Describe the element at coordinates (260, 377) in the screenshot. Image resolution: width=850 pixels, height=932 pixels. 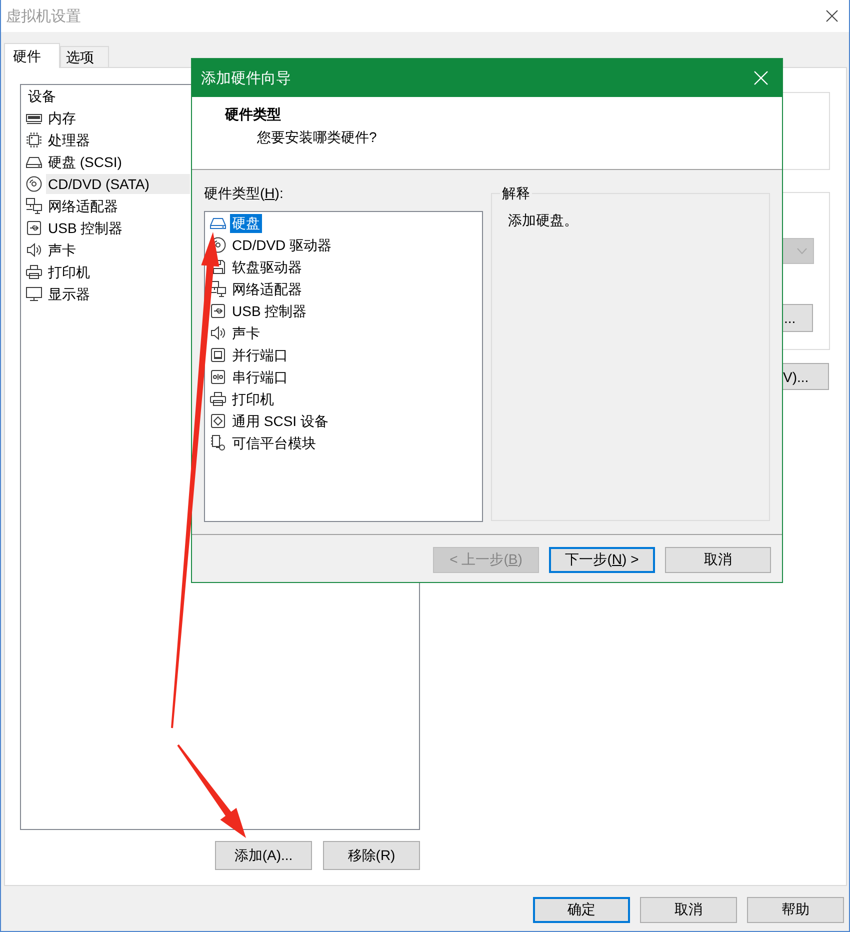
I see `list-item: 串行端口` at that location.